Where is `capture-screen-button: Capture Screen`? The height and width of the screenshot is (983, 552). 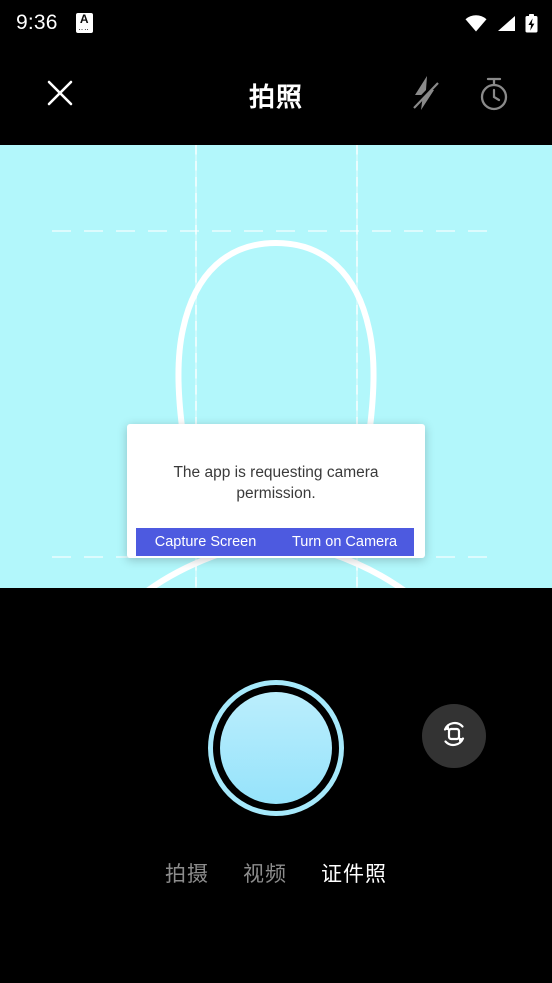 capture-screen-button: Capture Screen is located at coordinates (205, 542).